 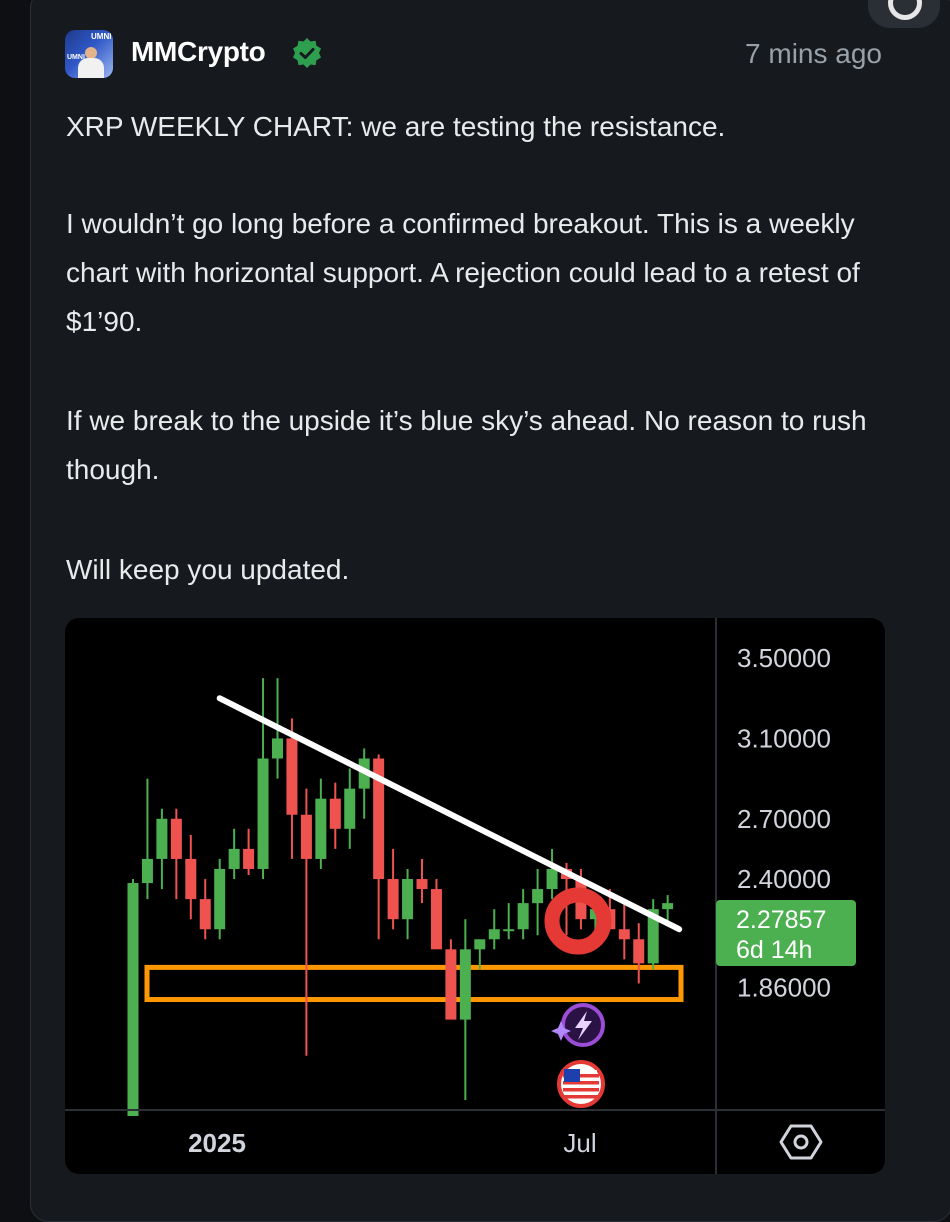 What do you see at coordinates (784, 987) in the screenshot?
I see `price-tick-label: 1.86000` at bounding box center [784, 987].